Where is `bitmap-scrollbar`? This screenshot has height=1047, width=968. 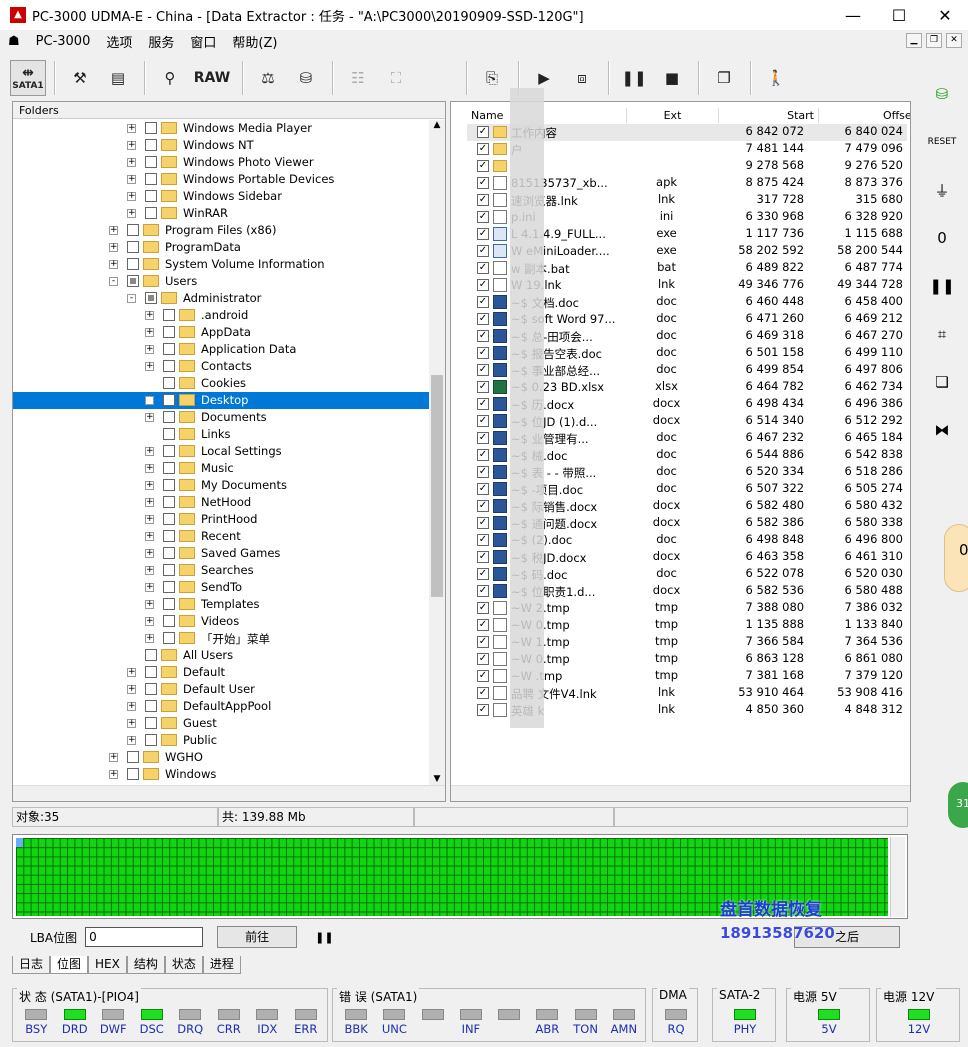 bitmap-scrollbar is located at coordinates (897, 877).